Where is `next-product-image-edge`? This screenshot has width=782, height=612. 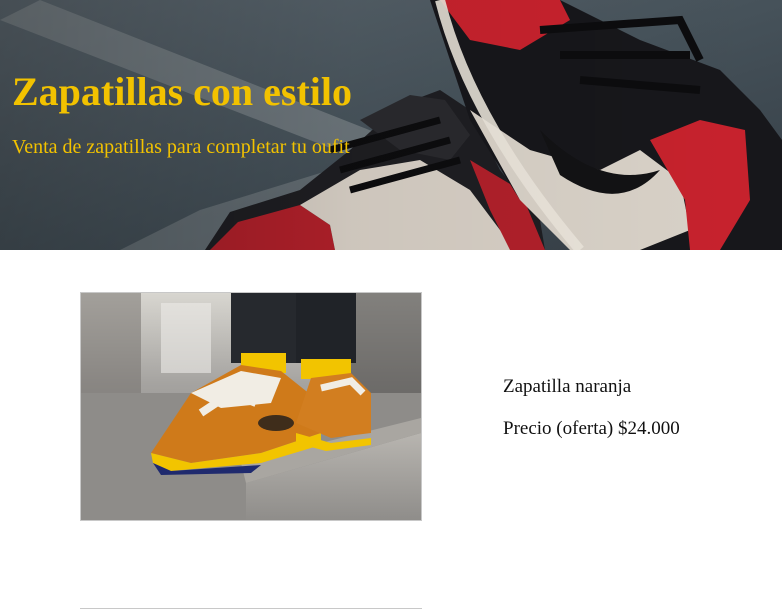 next-product-image-edge is located at coordinates (251, 610).